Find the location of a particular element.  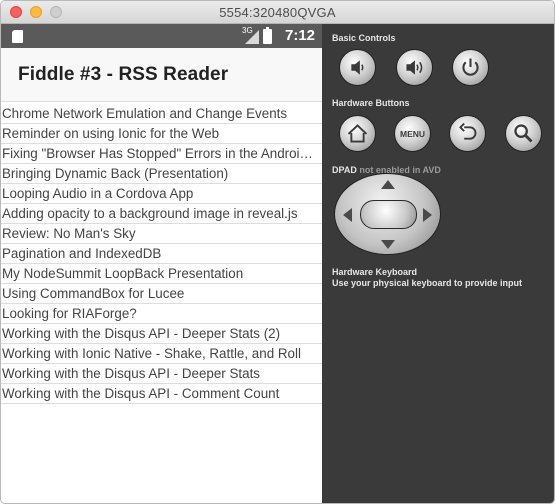

dpad-center-button is located at coordinates (388, 214).